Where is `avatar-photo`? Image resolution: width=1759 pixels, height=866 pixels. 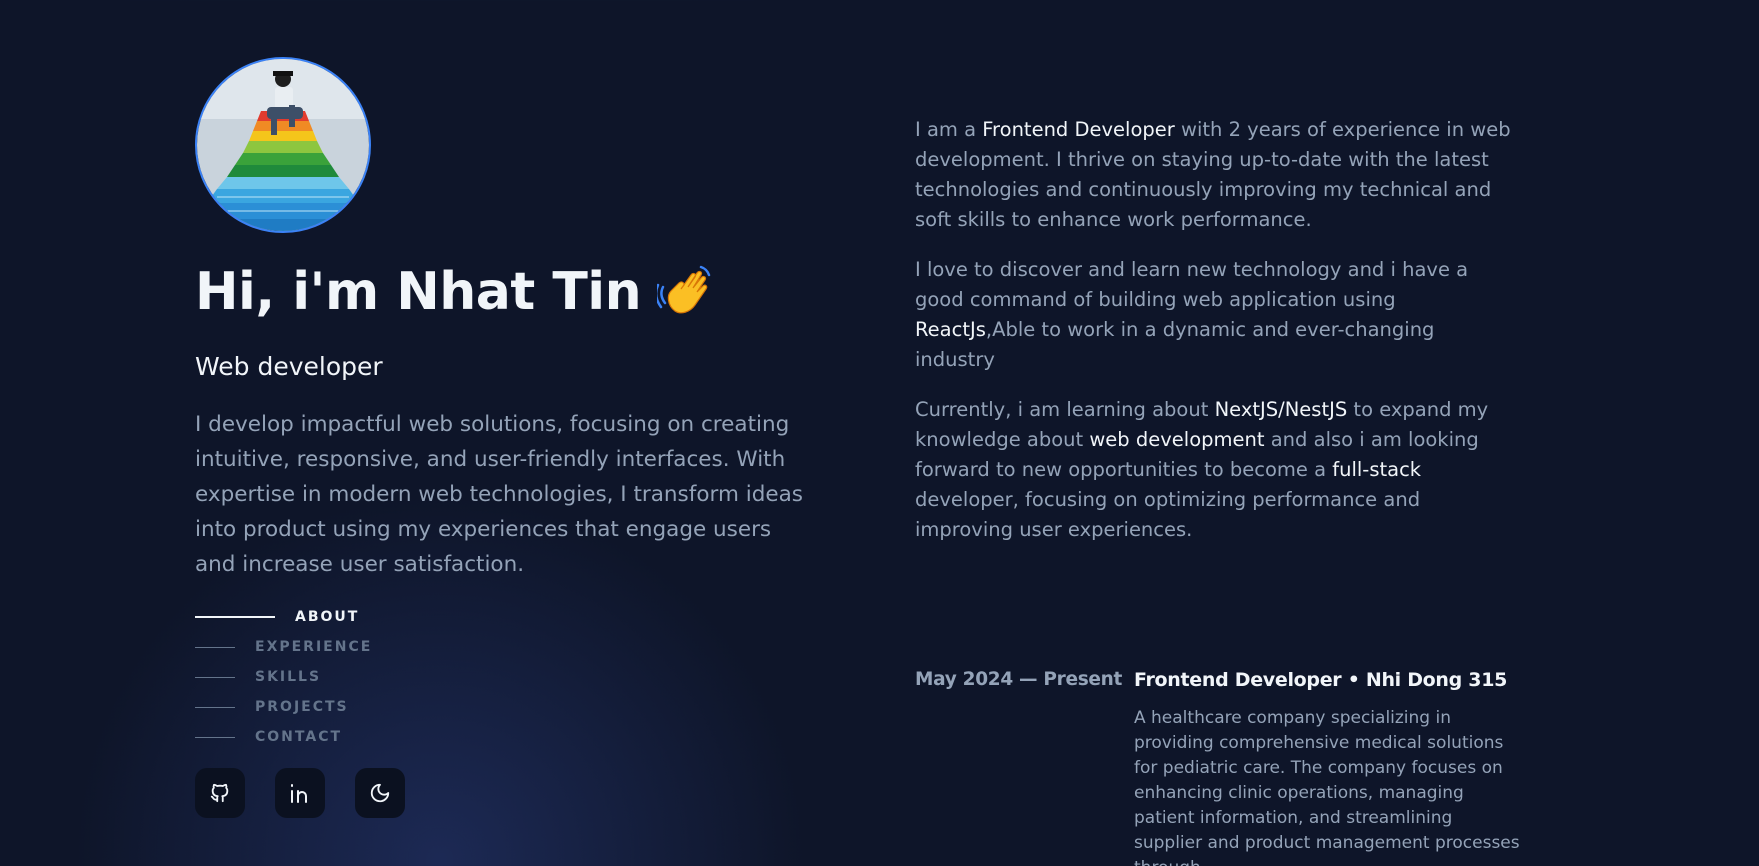 avatar-photo is located at coordinates (283, 145).